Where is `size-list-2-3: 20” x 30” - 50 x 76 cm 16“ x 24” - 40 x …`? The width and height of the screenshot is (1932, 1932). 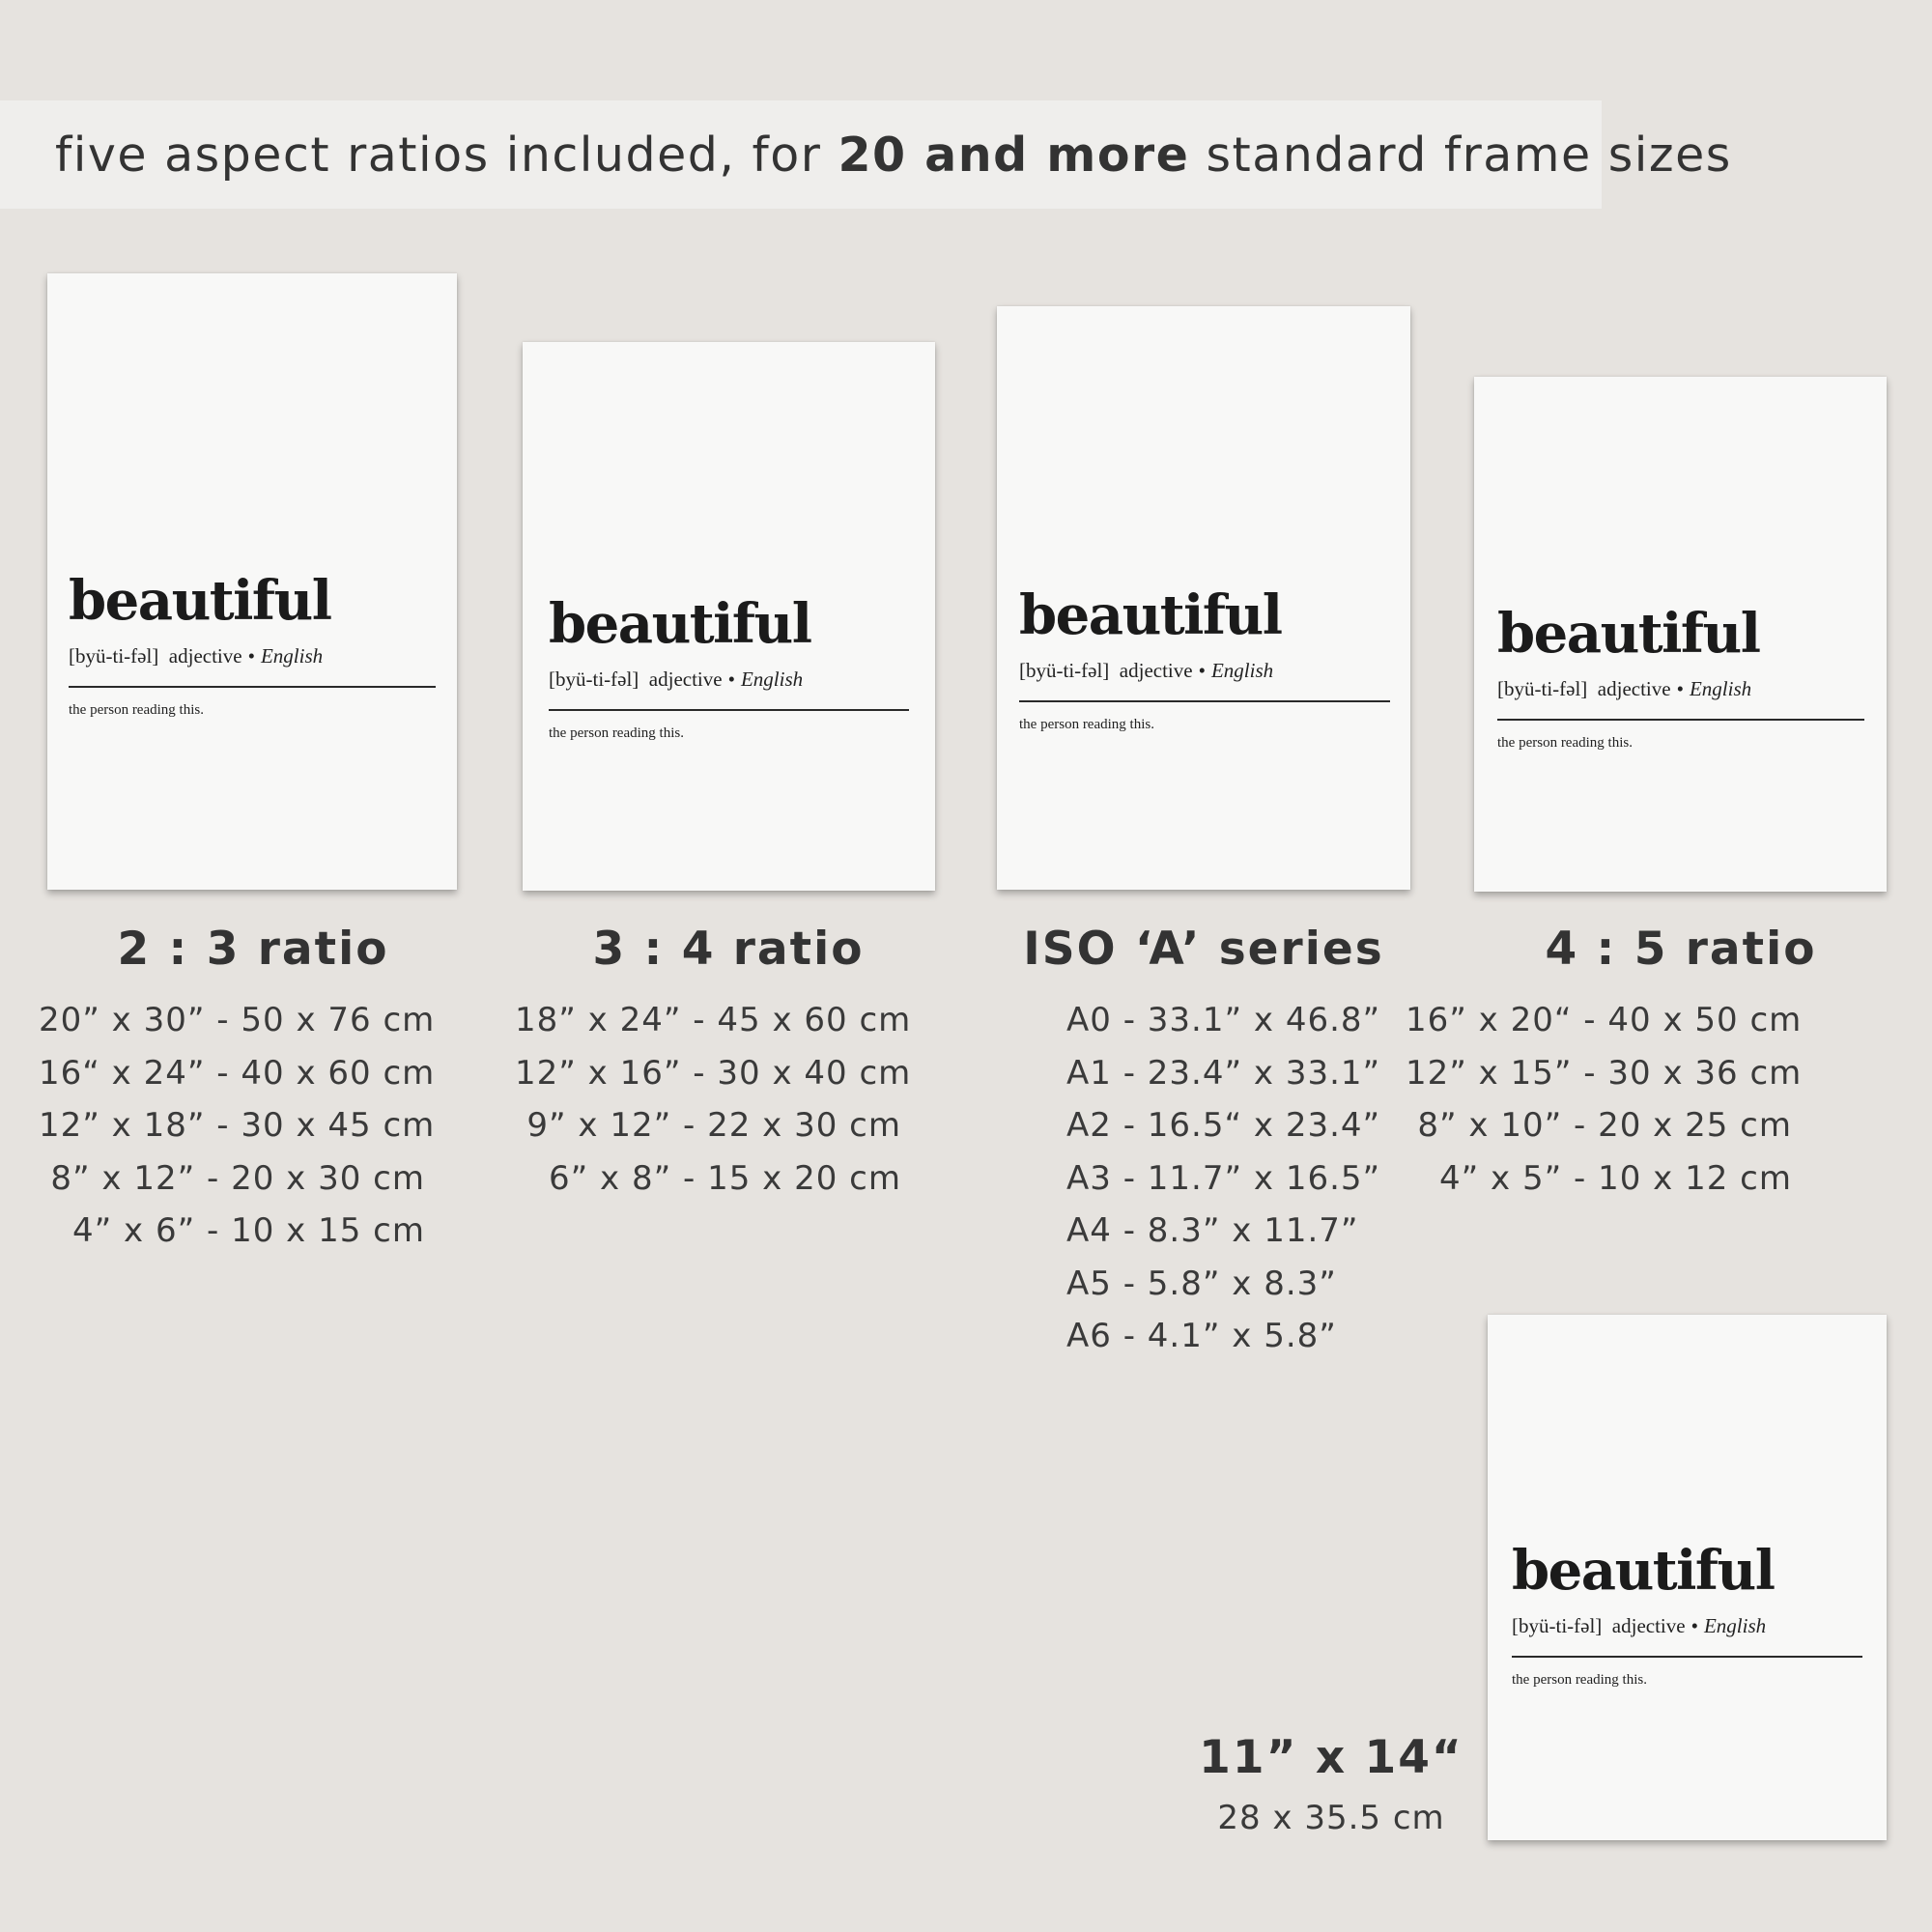 size-list-2-3: 20” x 30” - 50 x 76 cm 16“ x 24” - 40 x … is located at coordinates (237, 1126).